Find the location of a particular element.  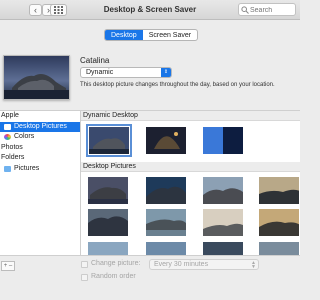

sidebar-item-pictures: Pictures is located at coordinates (40, 169).